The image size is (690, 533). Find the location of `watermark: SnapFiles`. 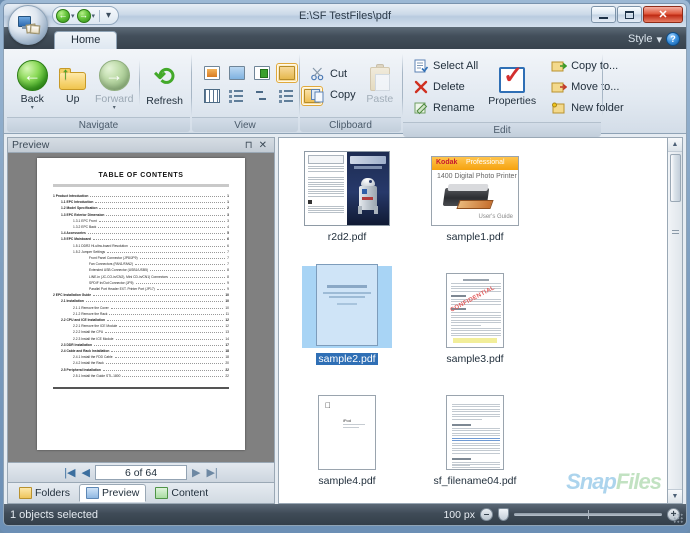

watermark: SnapFiles is located at coordinates (614, 482).